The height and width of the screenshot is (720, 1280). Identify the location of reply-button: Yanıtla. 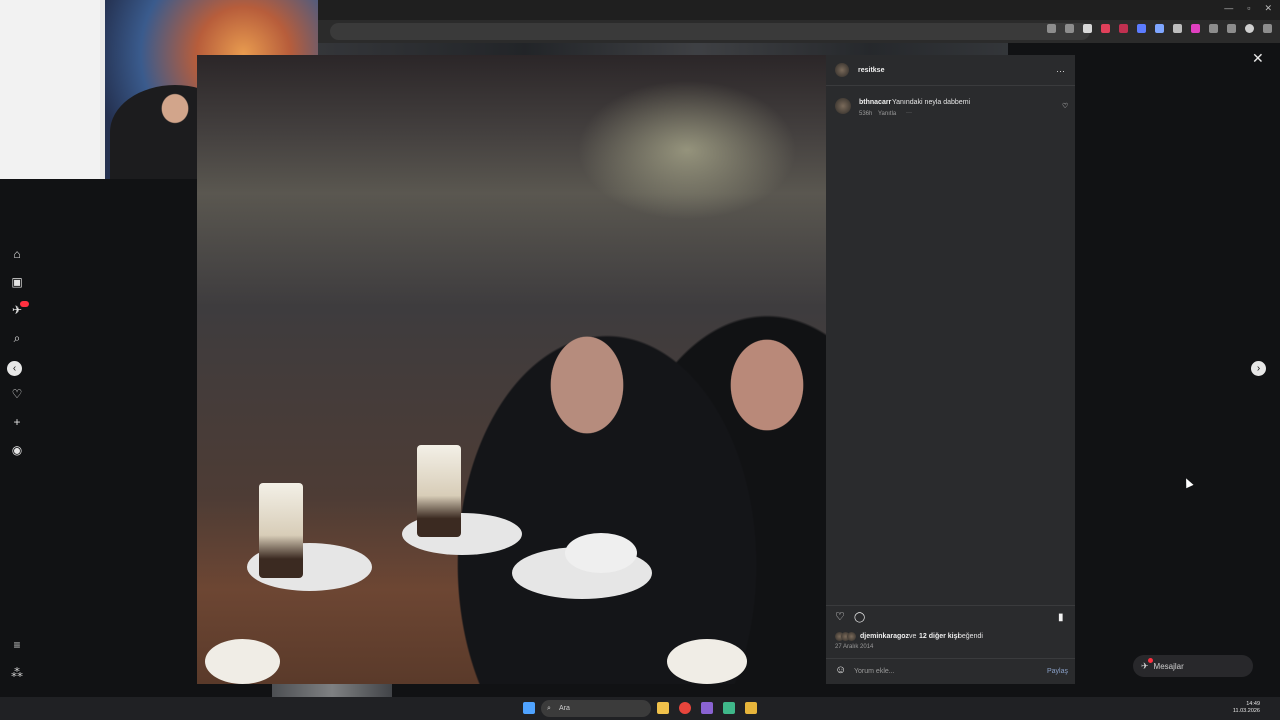
(887, 114).